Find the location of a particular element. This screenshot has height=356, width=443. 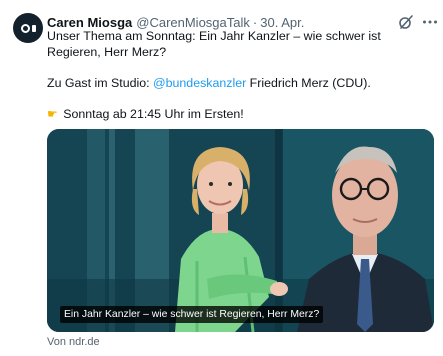

avatar-logo-icon is located at coordinates (28, 28).